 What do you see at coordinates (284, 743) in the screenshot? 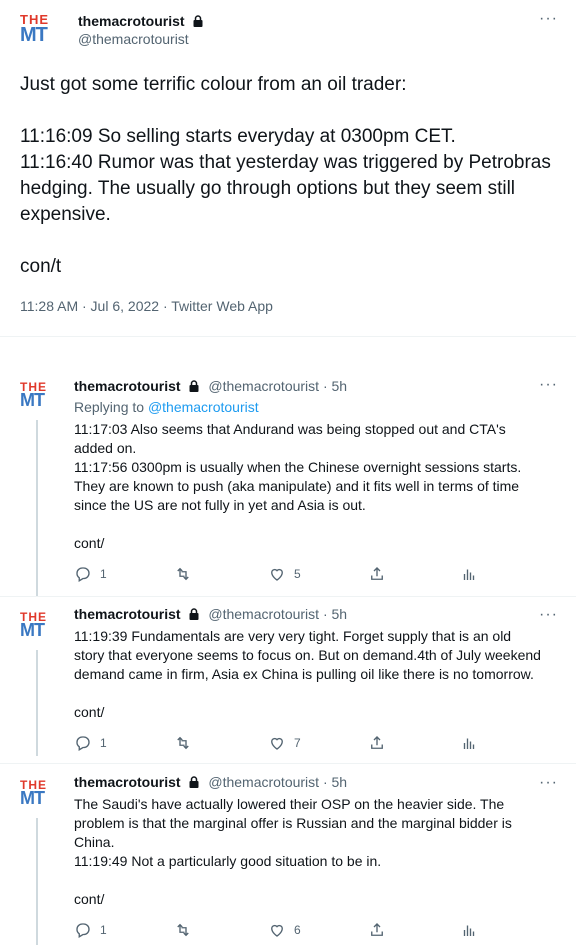
I see `like-button: 7` at bounding box center [284, 743].